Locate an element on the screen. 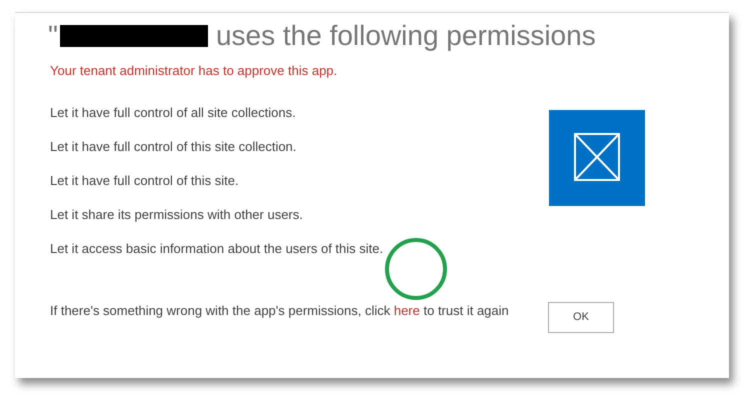  permission-text: Let it have full control of this site. is located at coordinates (145, 180).